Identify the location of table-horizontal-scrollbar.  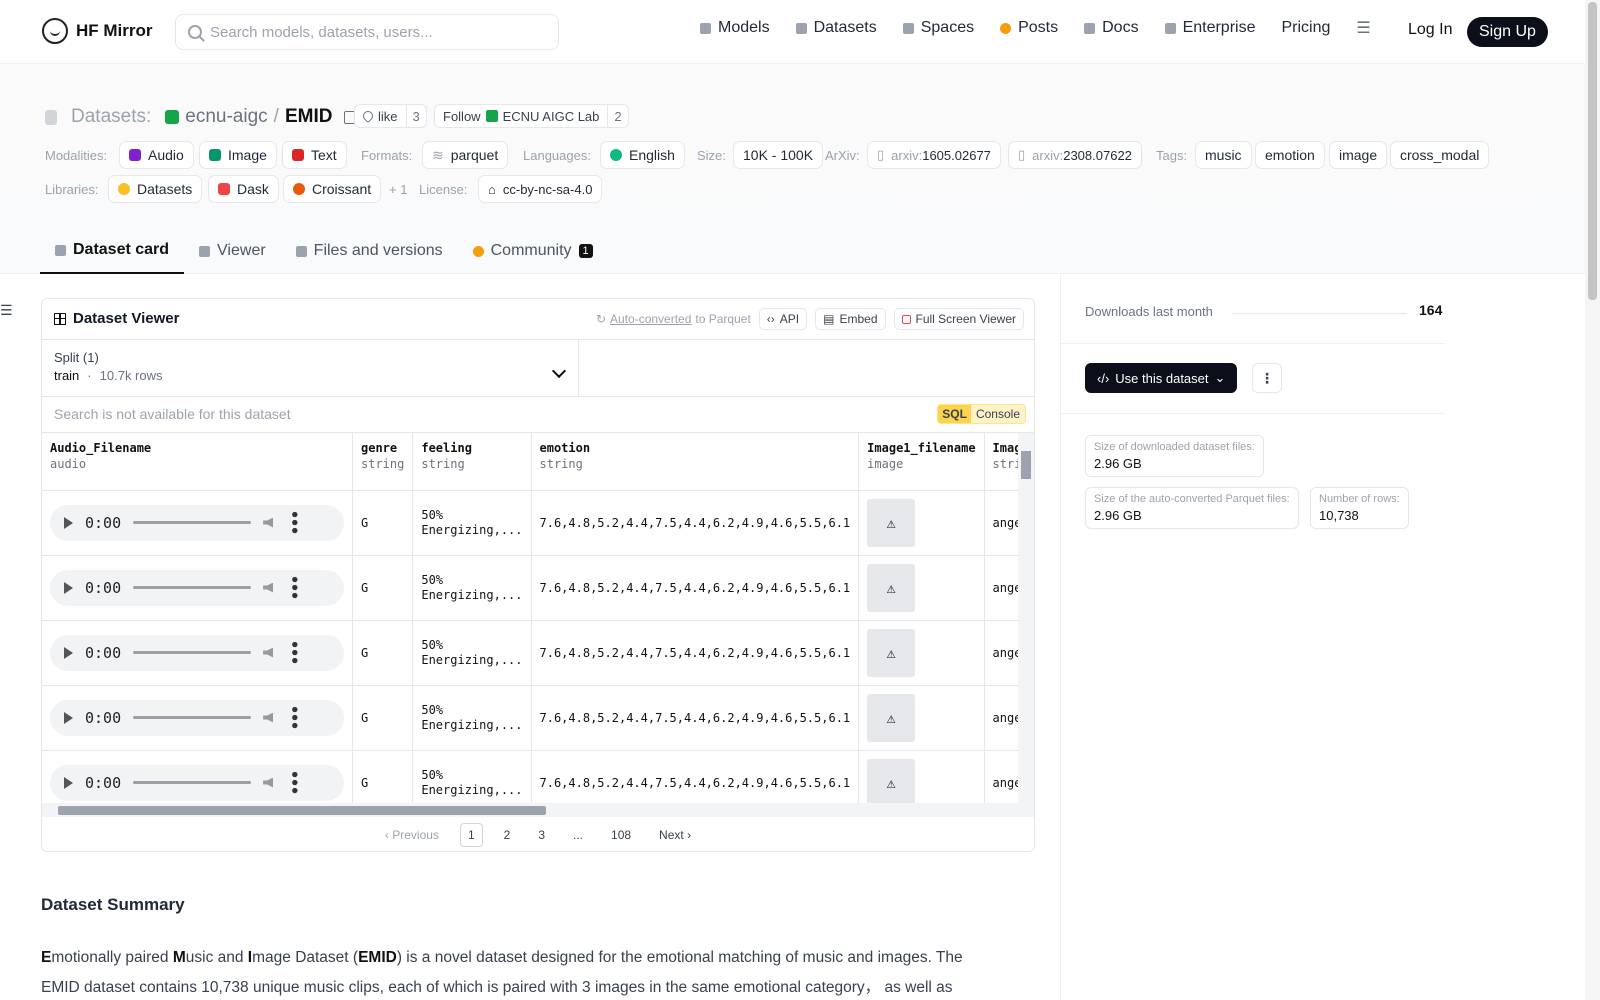
(538, 810).